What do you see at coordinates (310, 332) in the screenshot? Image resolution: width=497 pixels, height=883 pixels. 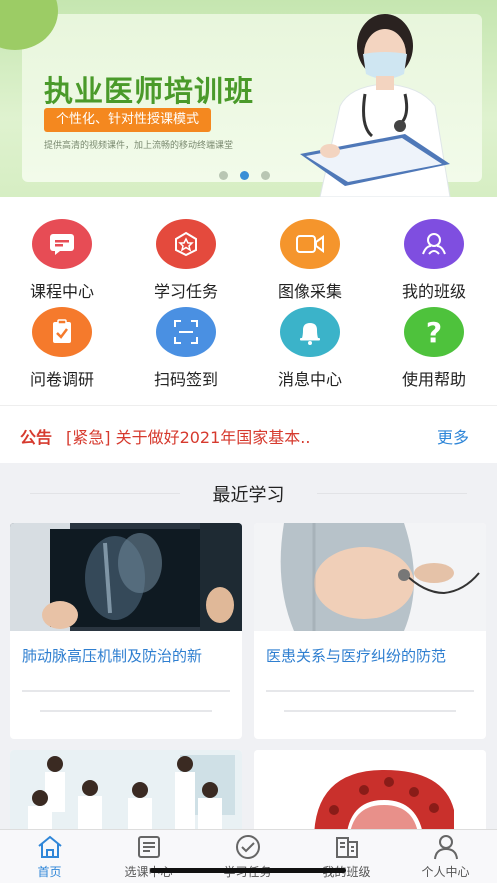 I see `bell-icon` at bounding box center [310, 332].